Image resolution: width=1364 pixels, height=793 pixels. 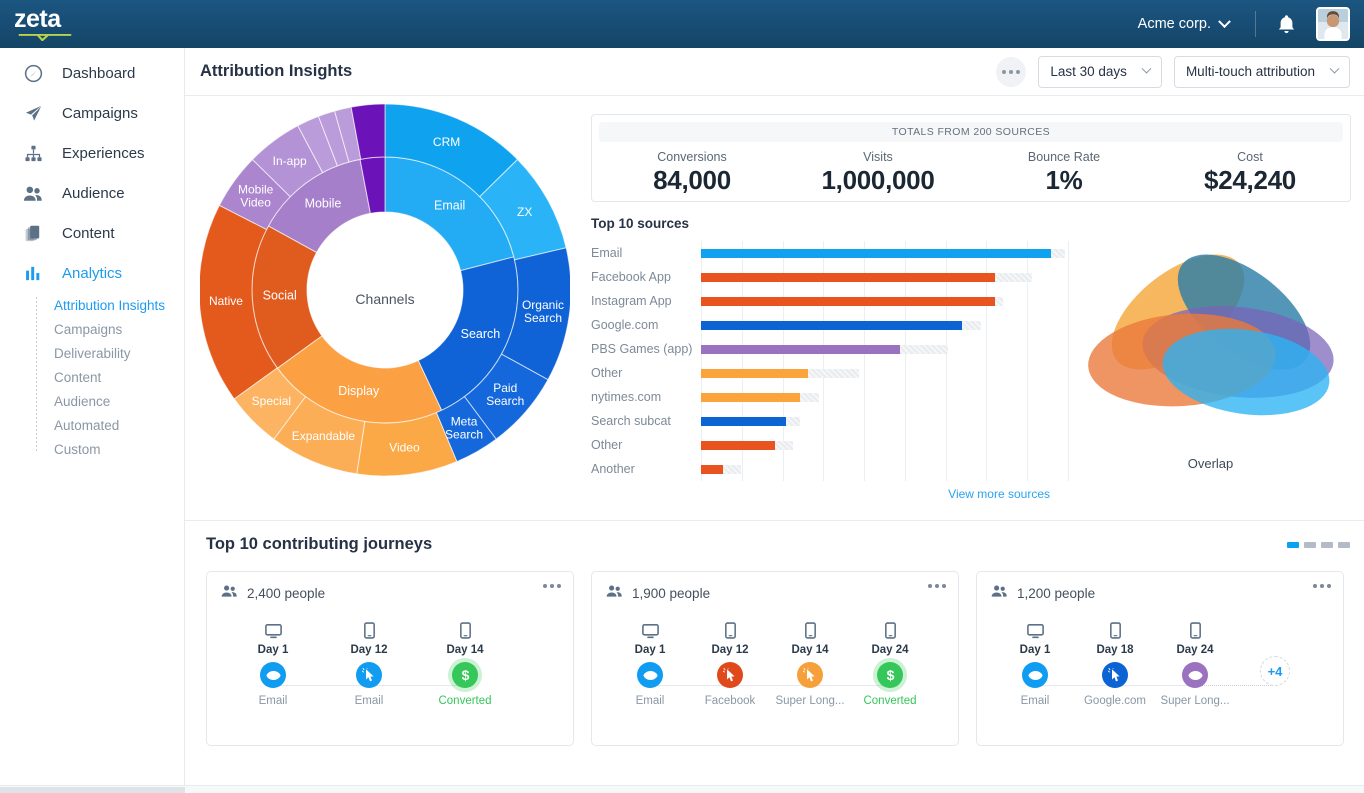 What do you see at coordinates (730, 650) in the screenshot?
I see `journey-step-day: Day 12` at bounding box center [730, 650].